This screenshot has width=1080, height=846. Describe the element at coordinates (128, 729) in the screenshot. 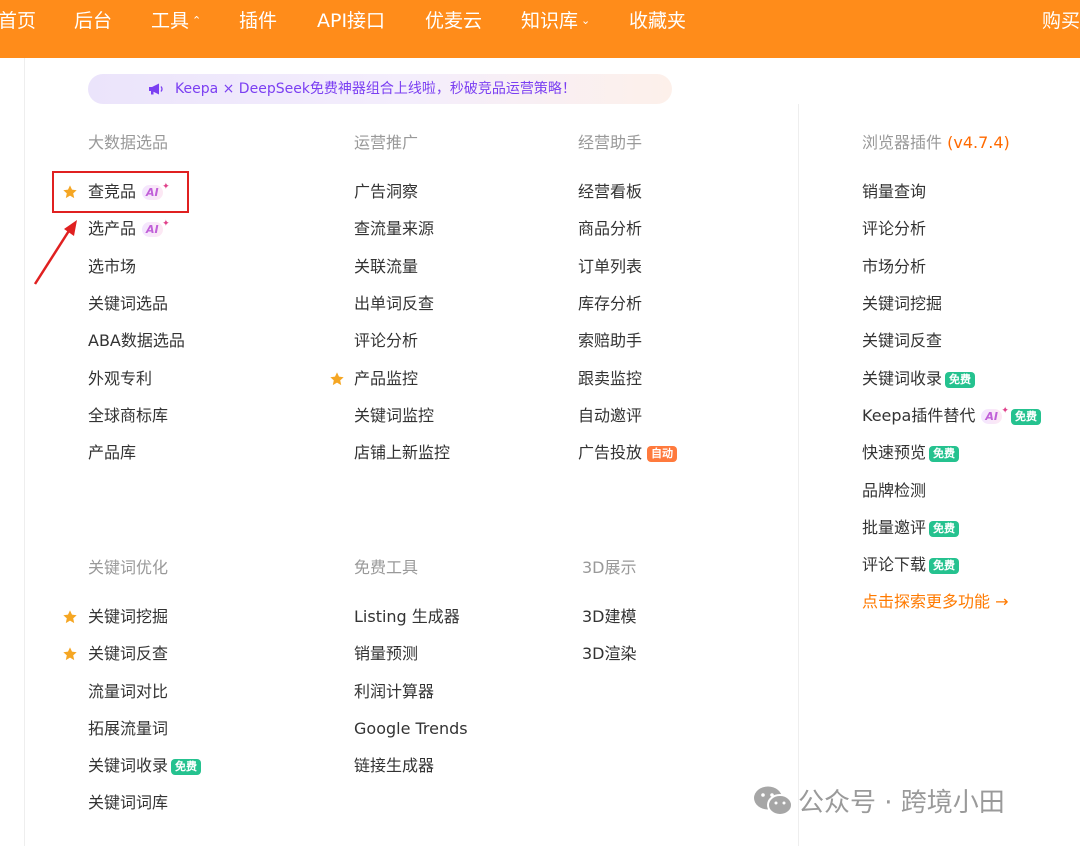

I see `menu-item-expand-traffic-keyword: 拓展流量词` at that location.